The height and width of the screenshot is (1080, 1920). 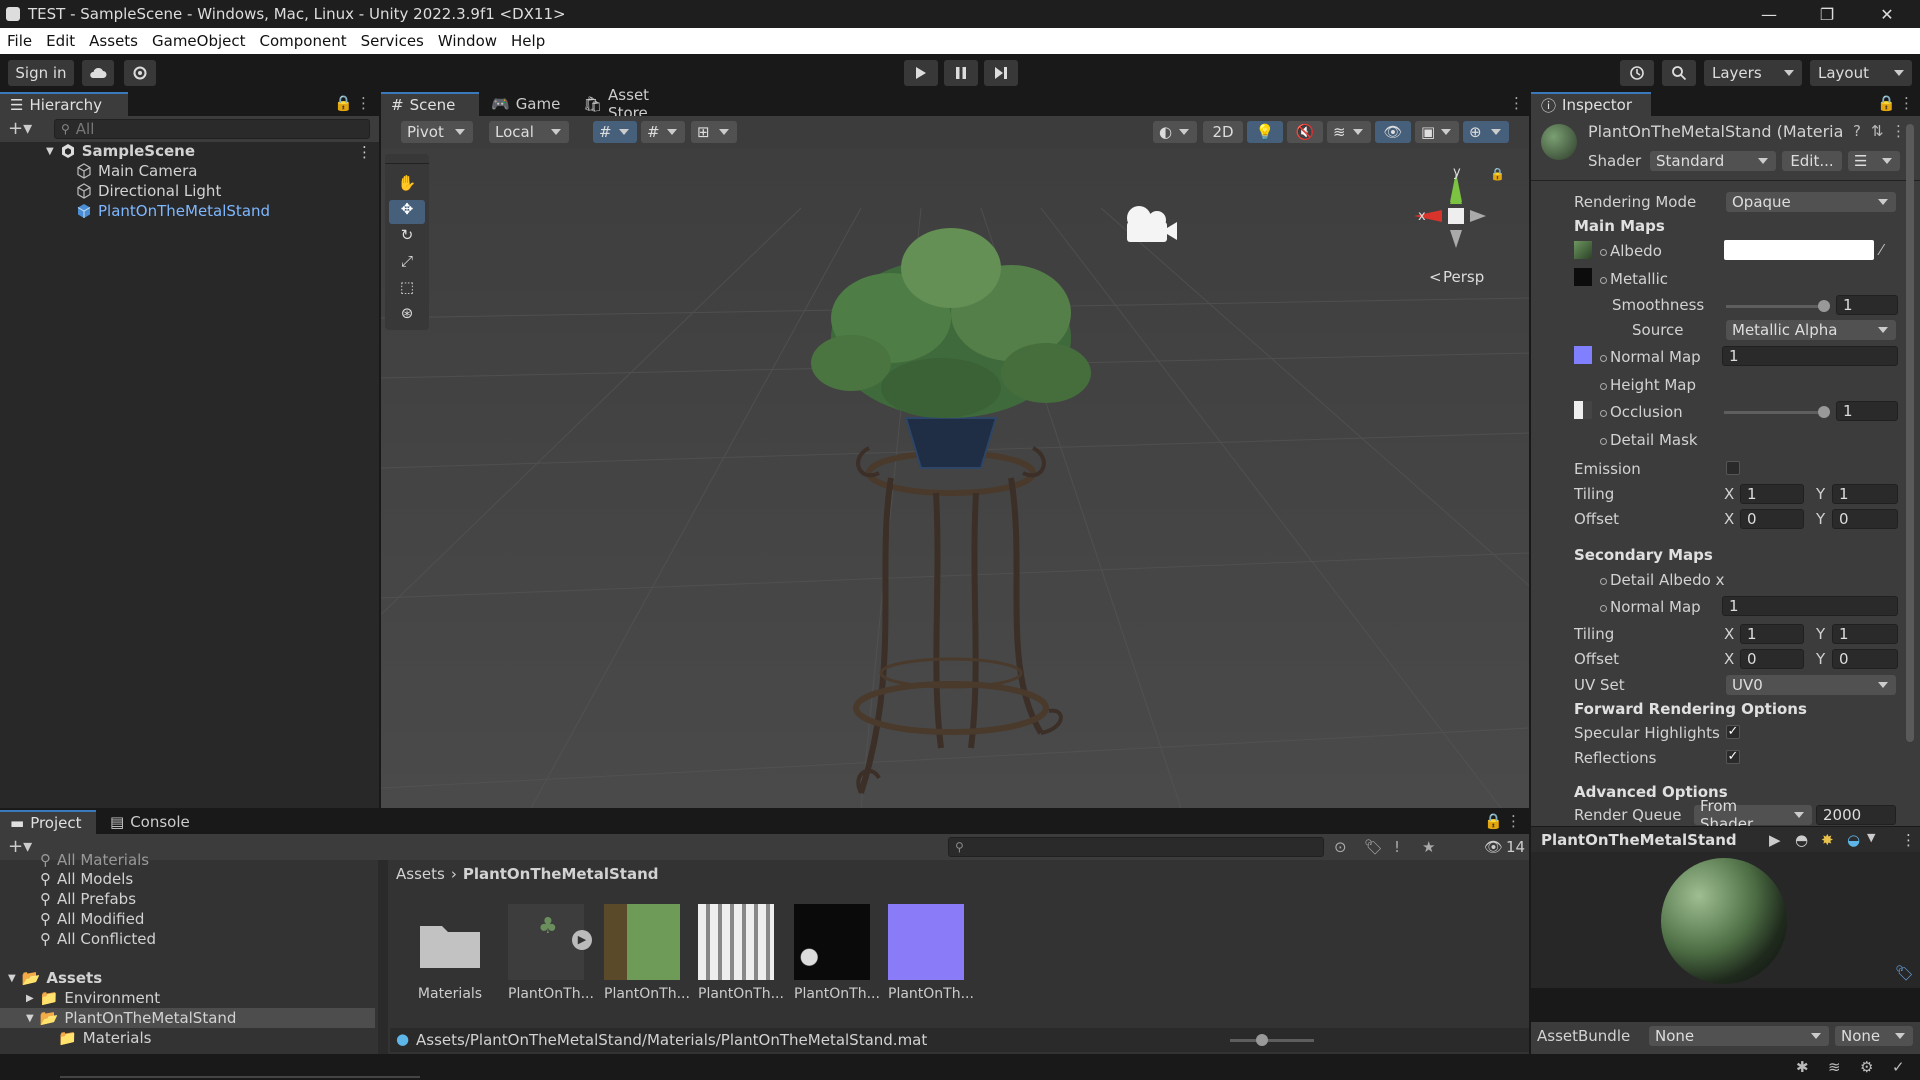 I want to click on pivot-dropdown: Pivot, so click(x=437, y=132).